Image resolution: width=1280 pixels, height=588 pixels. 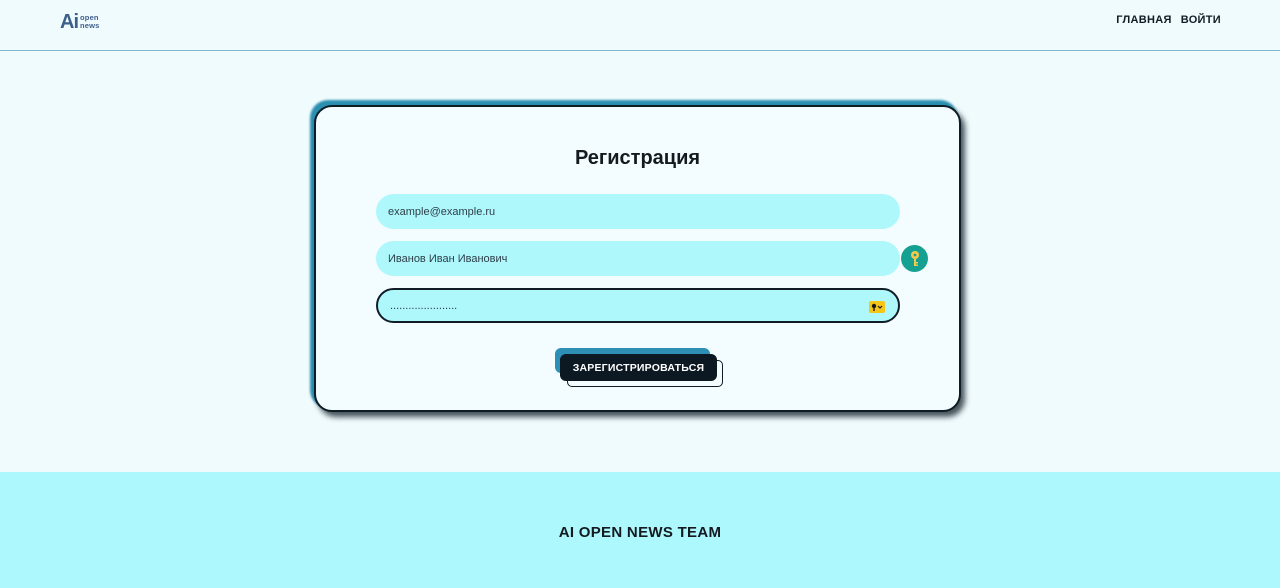 I want to click on key-icon, so click(x=914, y=258).